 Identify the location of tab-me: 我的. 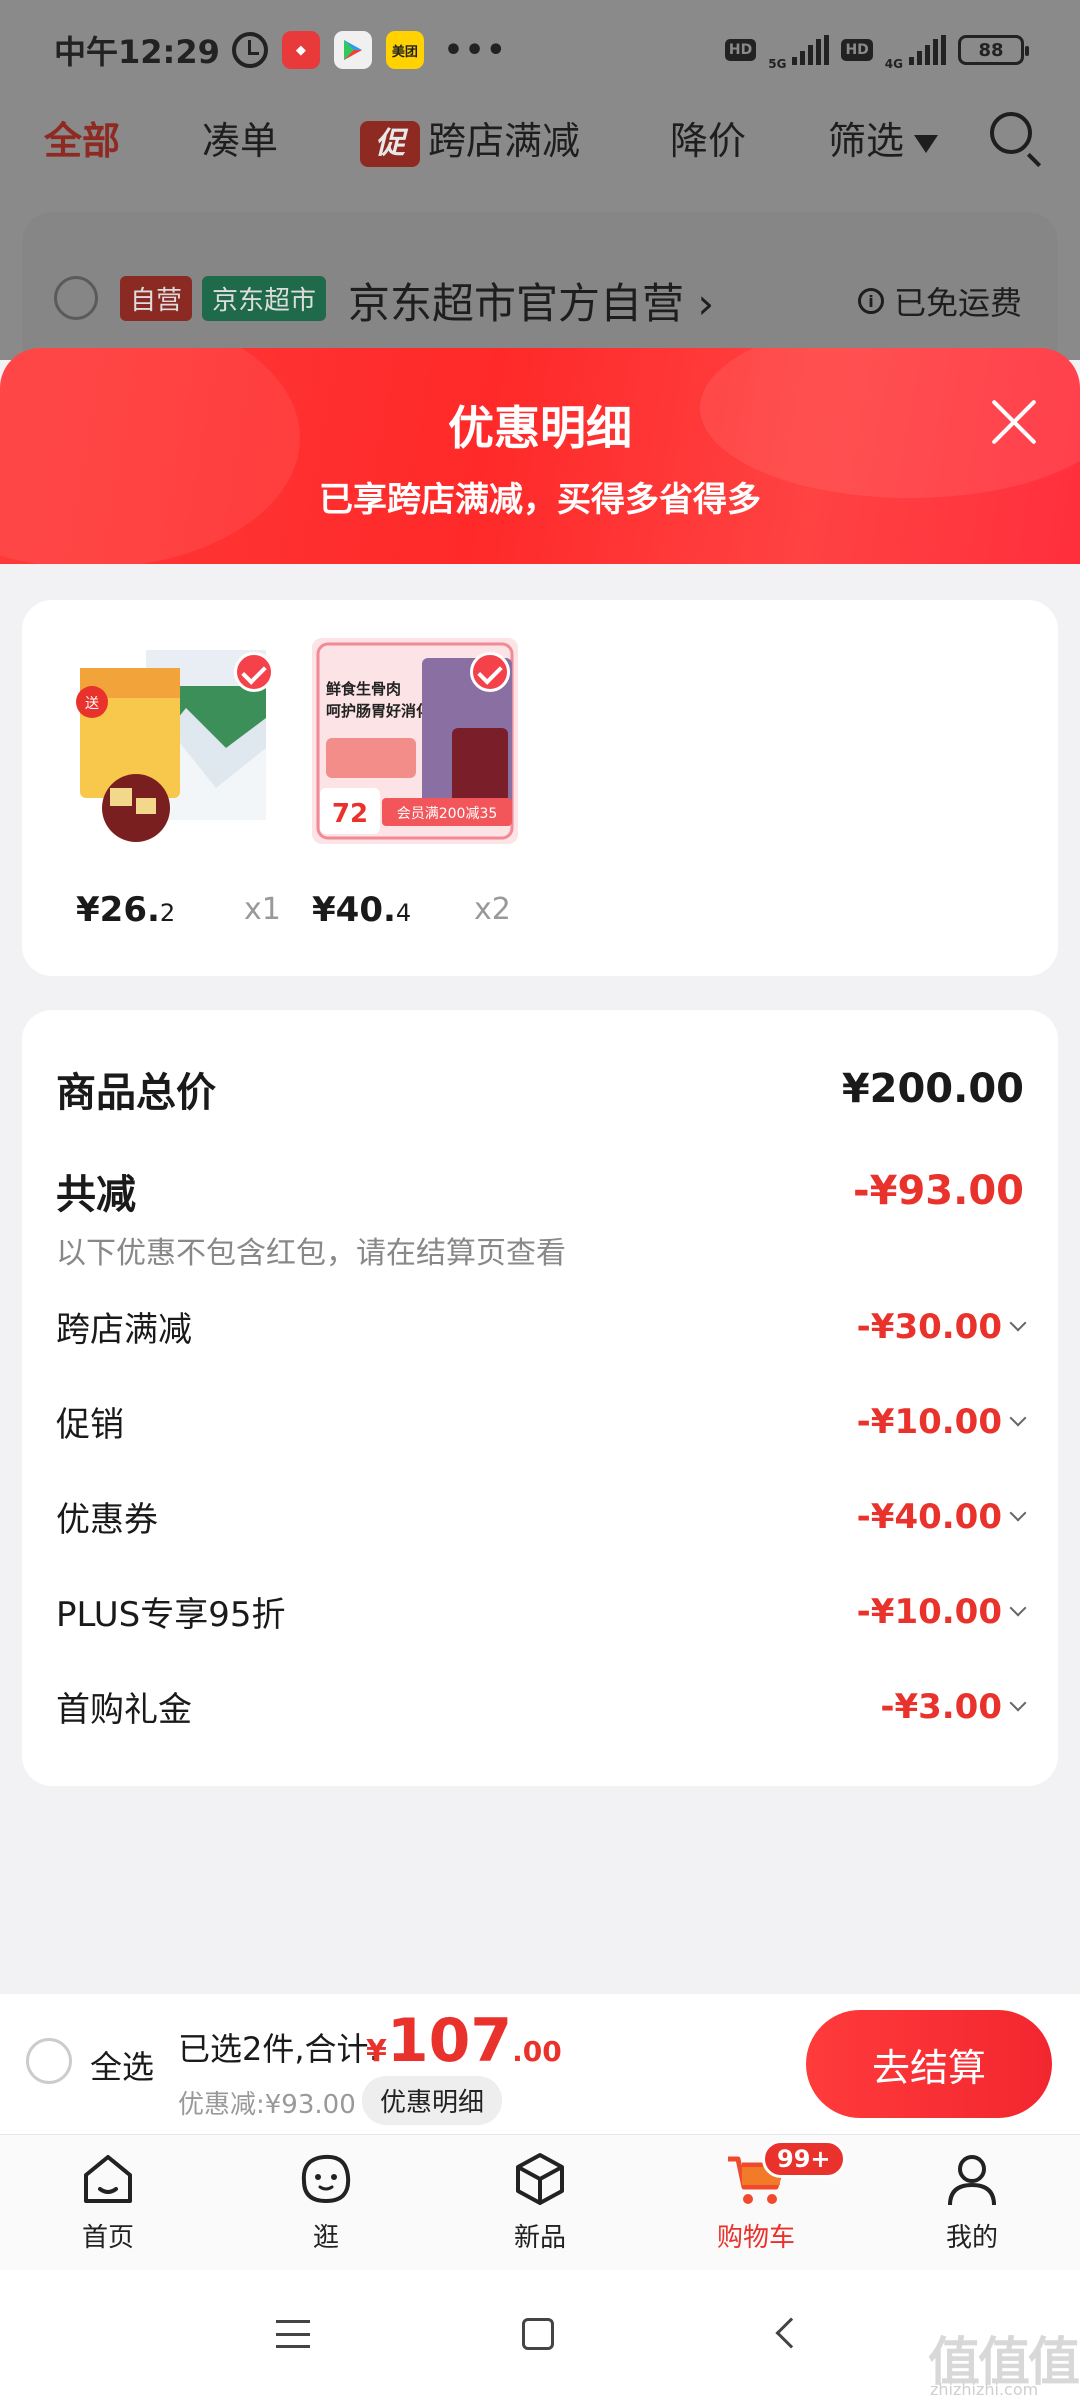
(972, 2200).